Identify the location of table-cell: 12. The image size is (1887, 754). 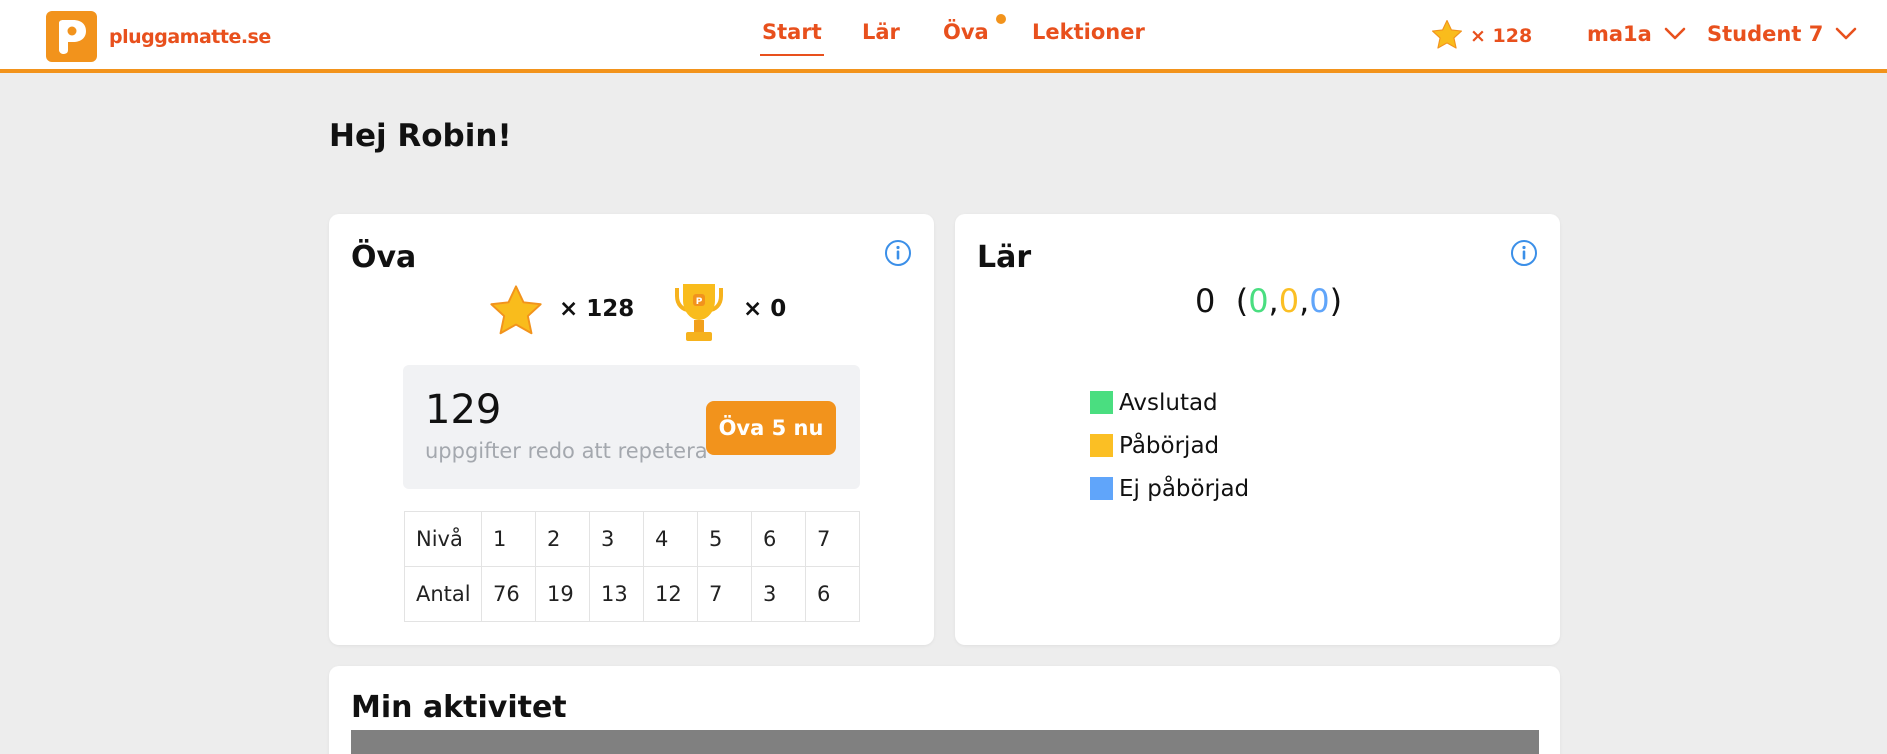
(670, 594).